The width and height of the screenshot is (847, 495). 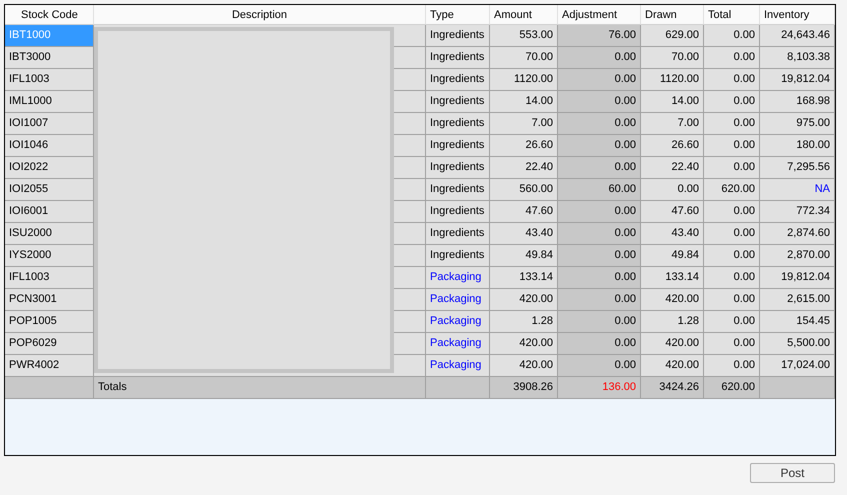 What do you see at coordinates (797, 102) in the screenshot?
I see `table-cell: 168.98` at bounding box center [797, 102].